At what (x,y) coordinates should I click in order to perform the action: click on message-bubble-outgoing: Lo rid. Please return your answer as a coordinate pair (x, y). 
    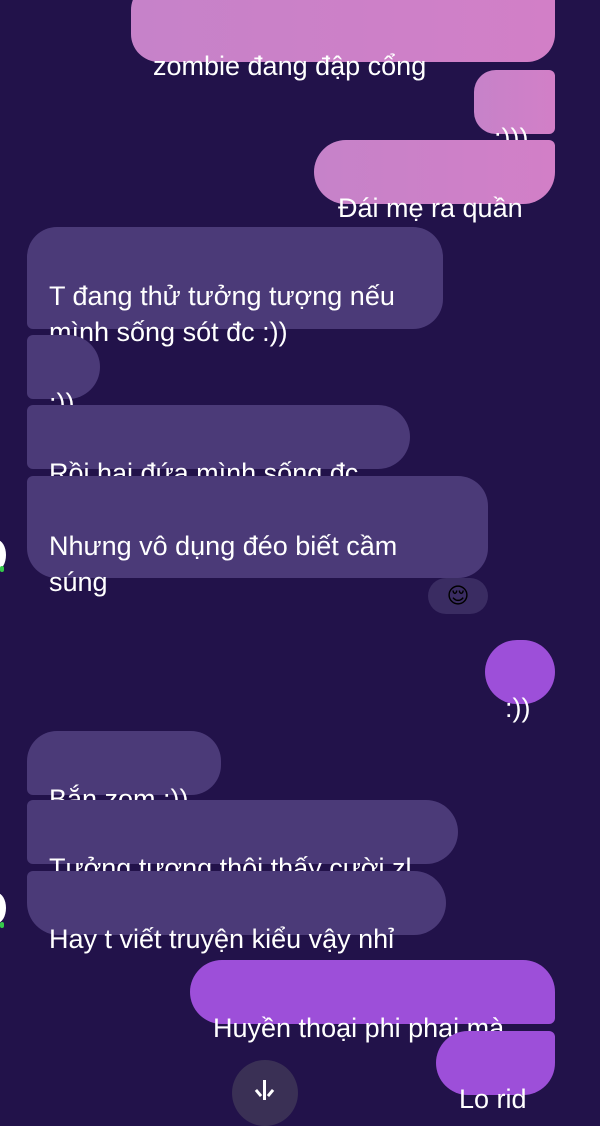
    Looking at the image, I should click on (495, 1072).